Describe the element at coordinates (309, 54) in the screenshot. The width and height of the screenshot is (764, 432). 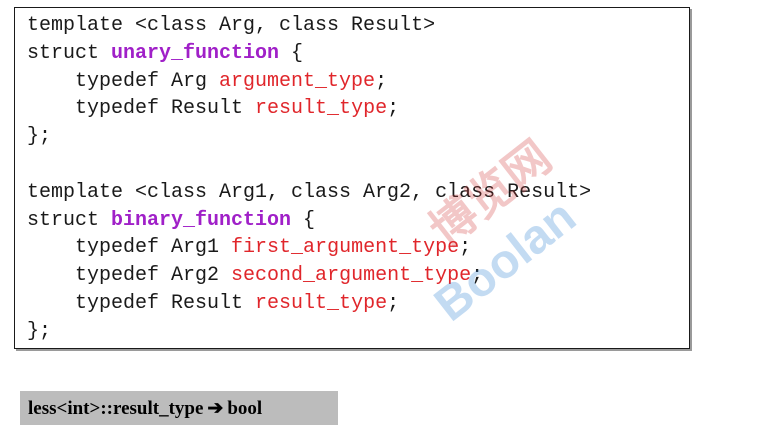
I see `code-line: struct unary_function {` at that location.